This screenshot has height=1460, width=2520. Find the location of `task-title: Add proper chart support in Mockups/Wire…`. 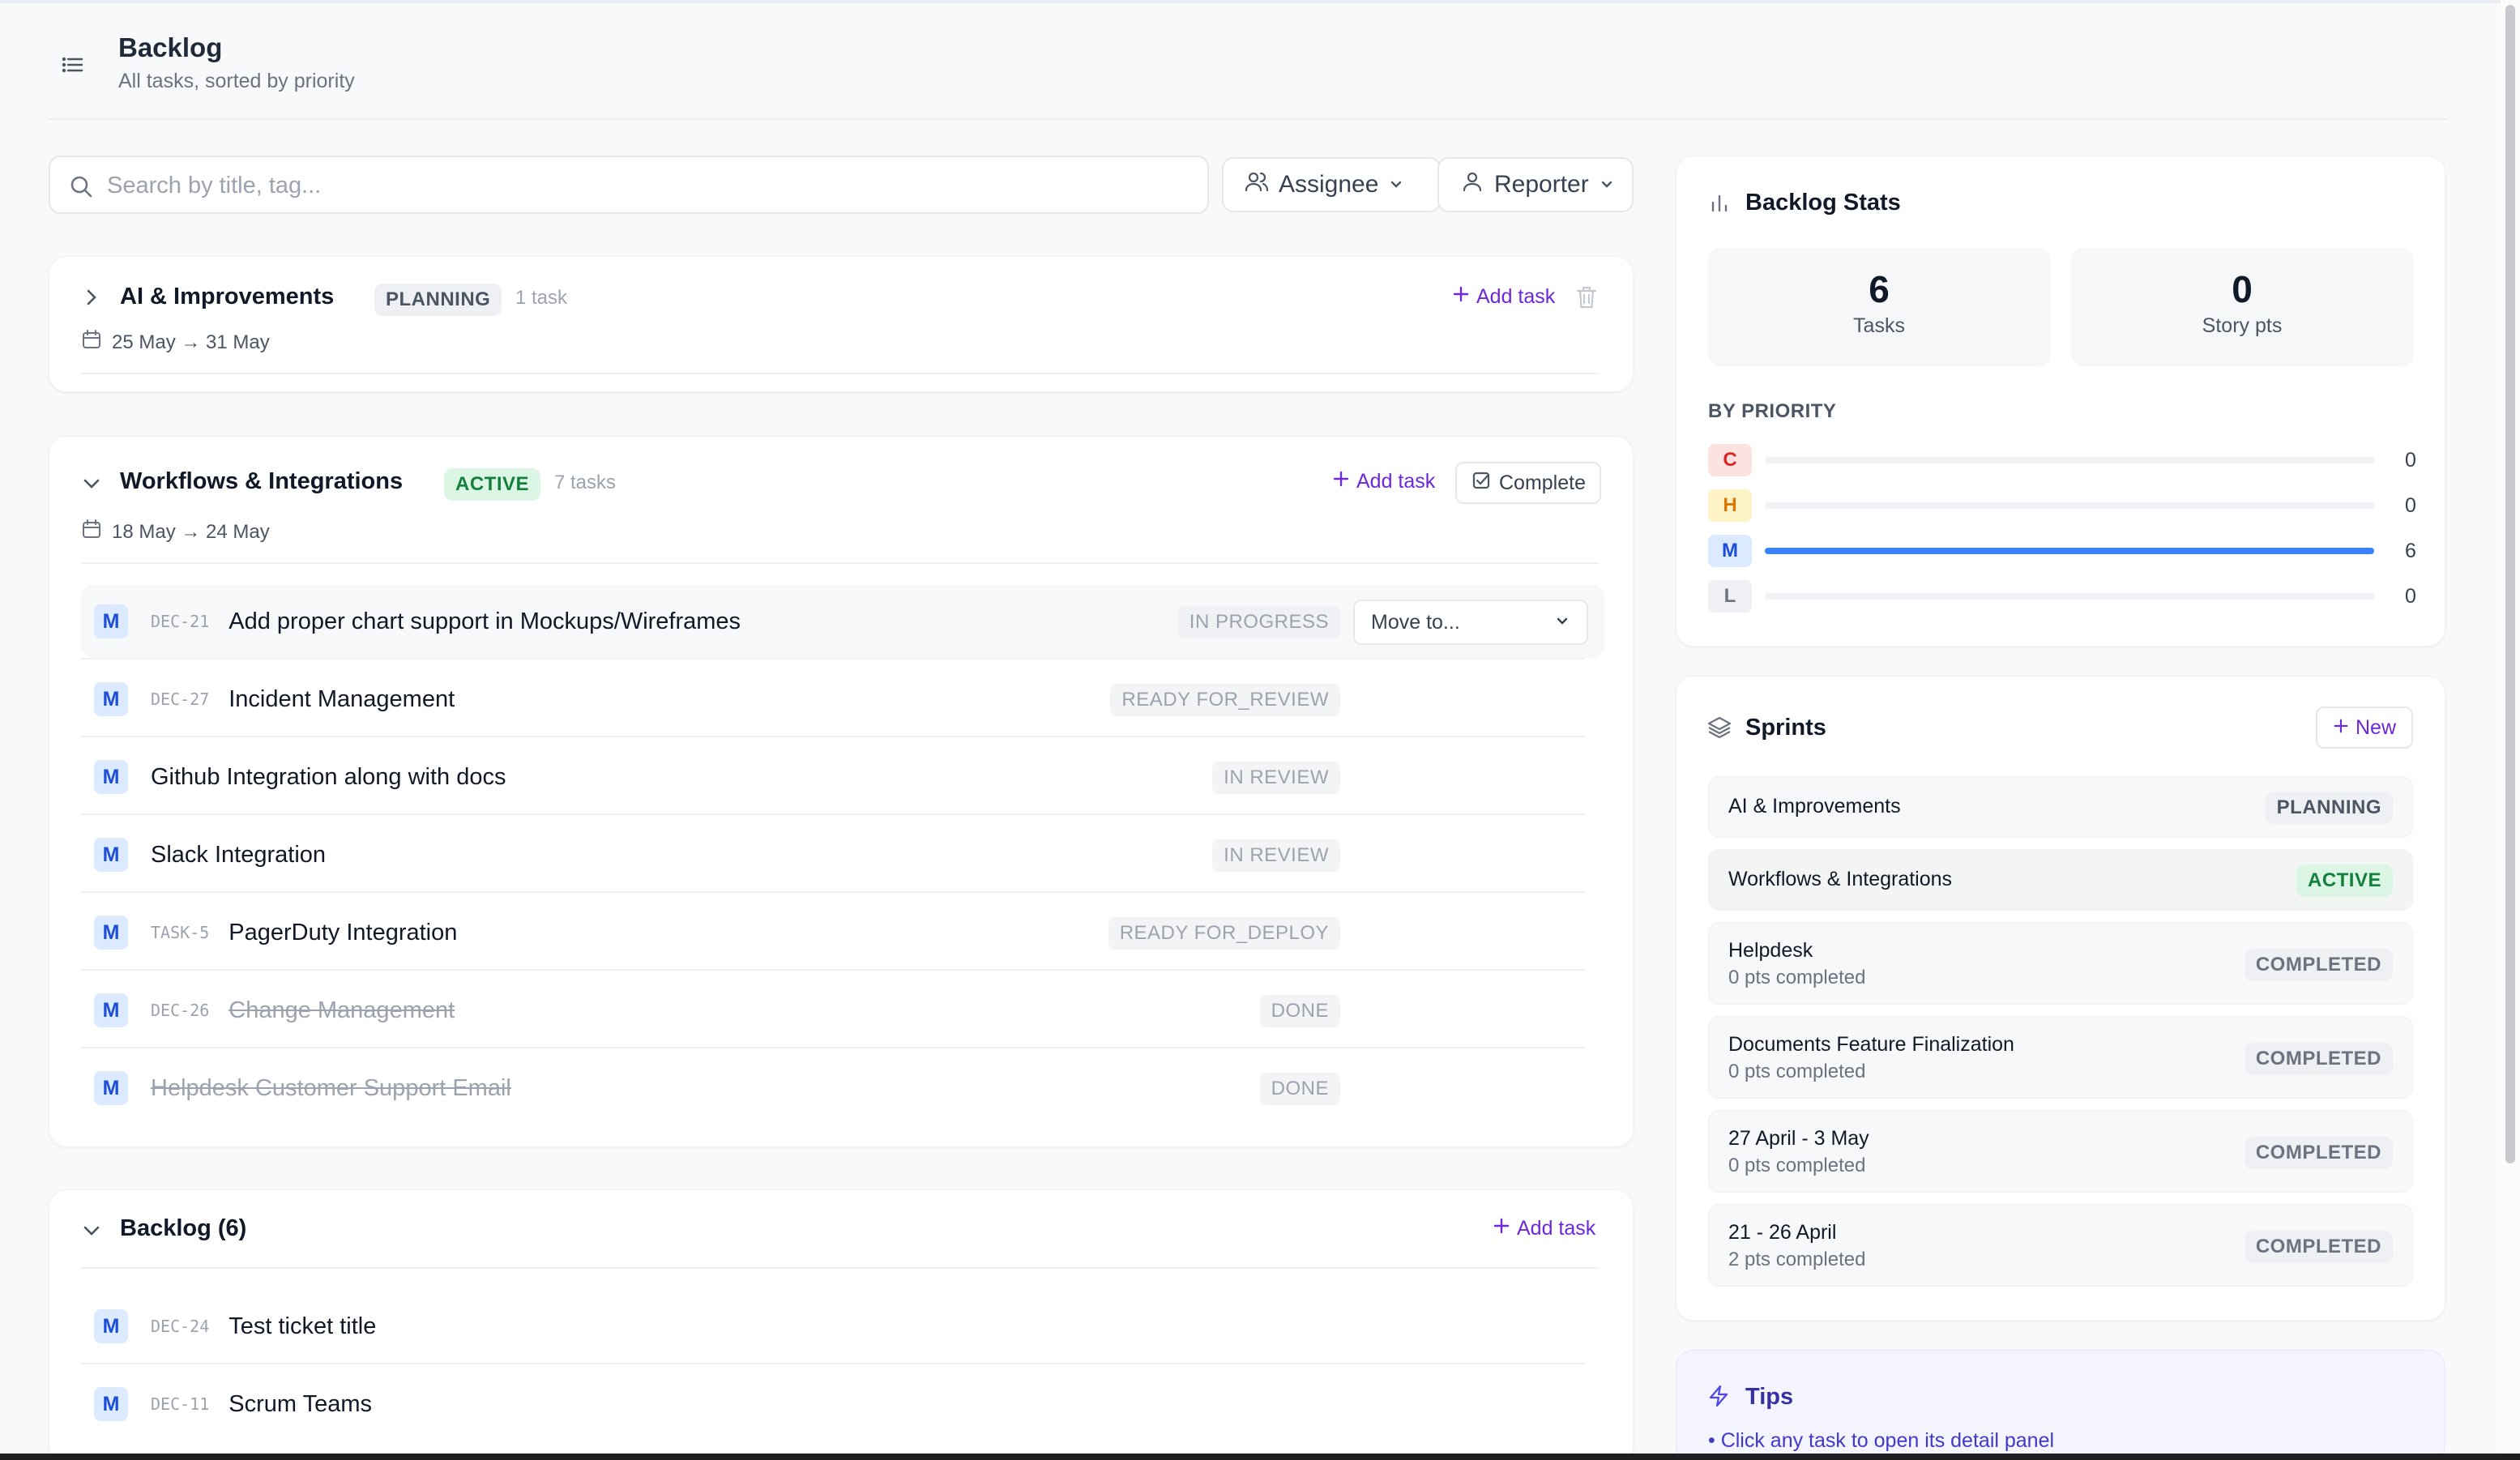

task-title: Add proper chart support in Mockups/Wire… is located at coordinates (485, 621).